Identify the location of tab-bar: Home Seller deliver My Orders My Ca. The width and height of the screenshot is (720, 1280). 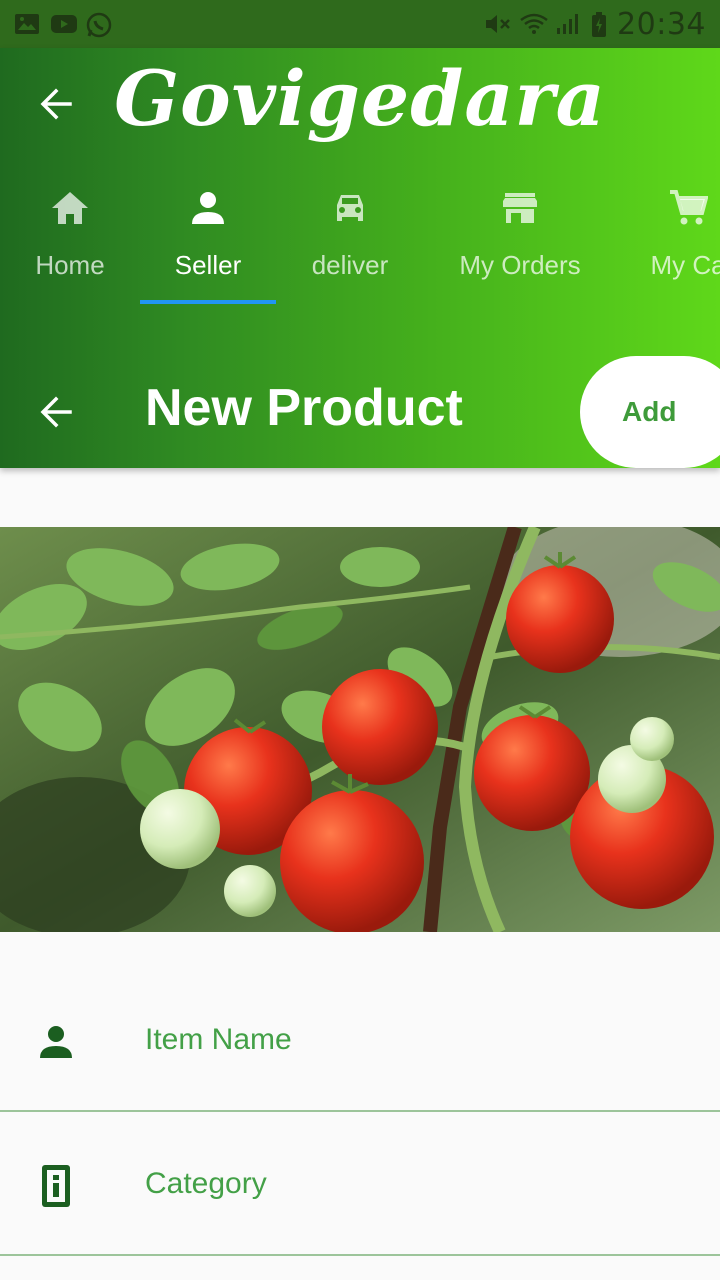
(360, 245).